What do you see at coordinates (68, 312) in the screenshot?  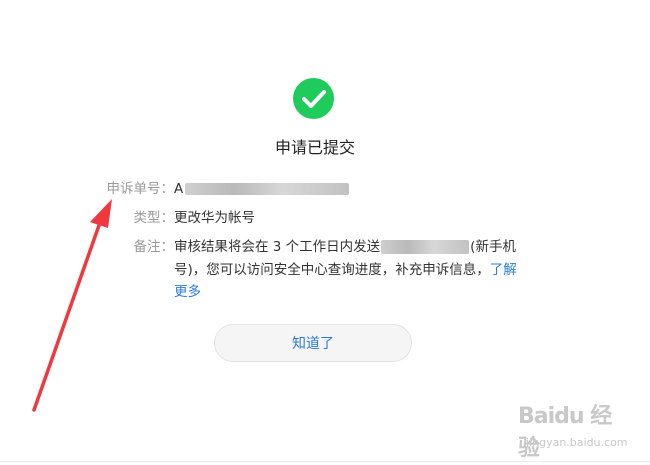 I see `arrow-shaft` at bounding box center [68, 312].